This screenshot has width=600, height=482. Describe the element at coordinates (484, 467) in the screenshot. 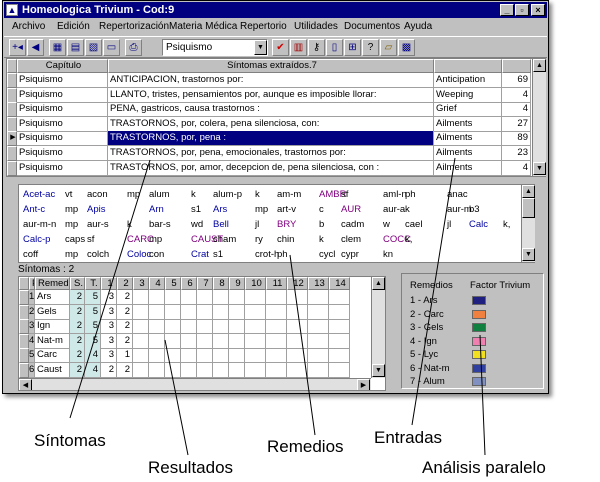

I see `label-analisis-paralelo: Análisis paralelo` at that location.